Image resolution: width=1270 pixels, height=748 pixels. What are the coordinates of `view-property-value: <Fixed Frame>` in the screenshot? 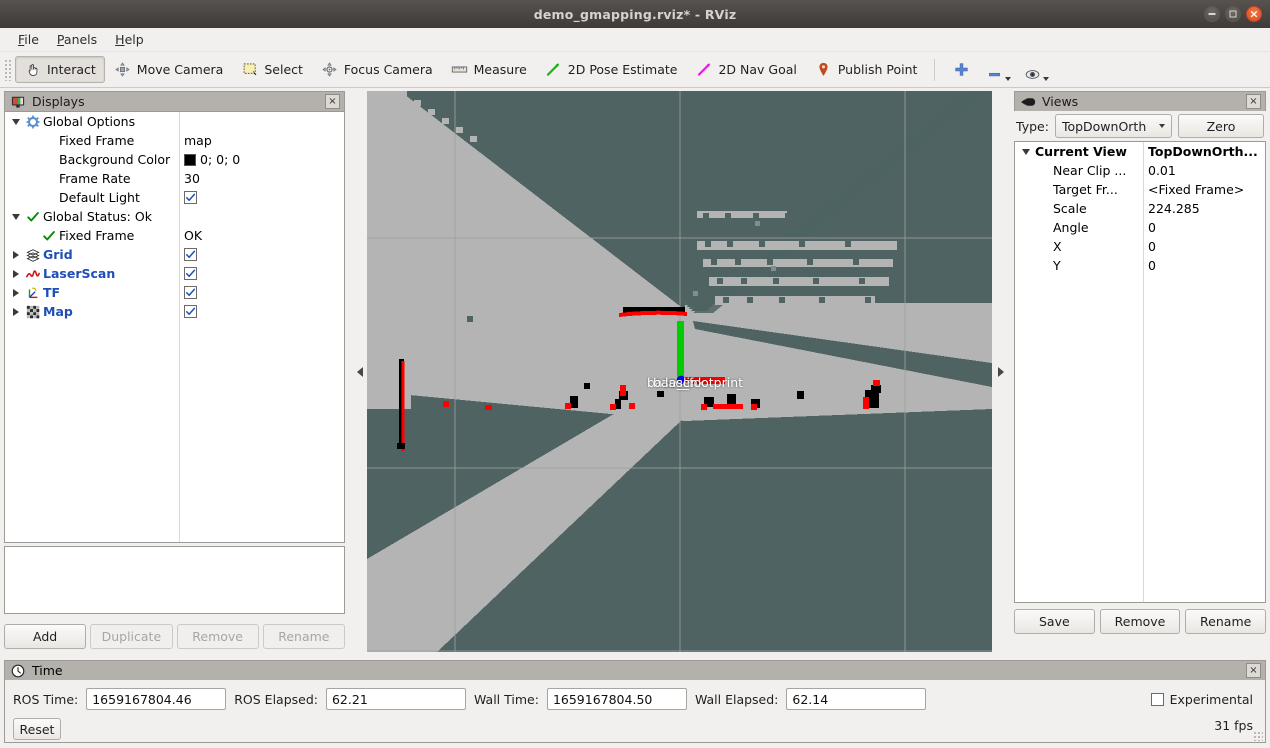 It's located at (1204, 189).